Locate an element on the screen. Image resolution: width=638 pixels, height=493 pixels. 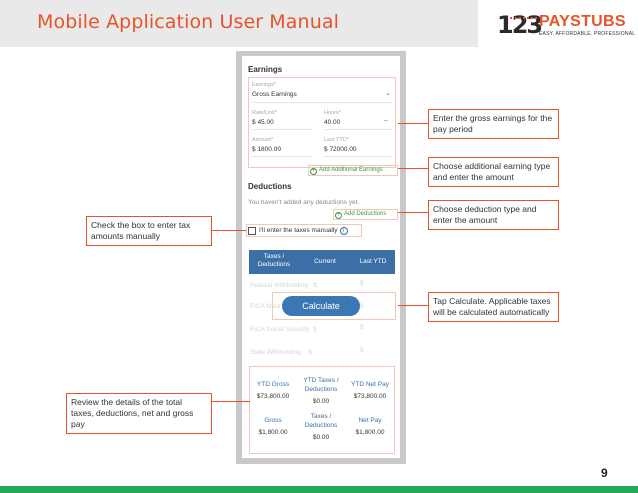
ytd-gross-label: YTD Gross is located at coordinates (273, 384).